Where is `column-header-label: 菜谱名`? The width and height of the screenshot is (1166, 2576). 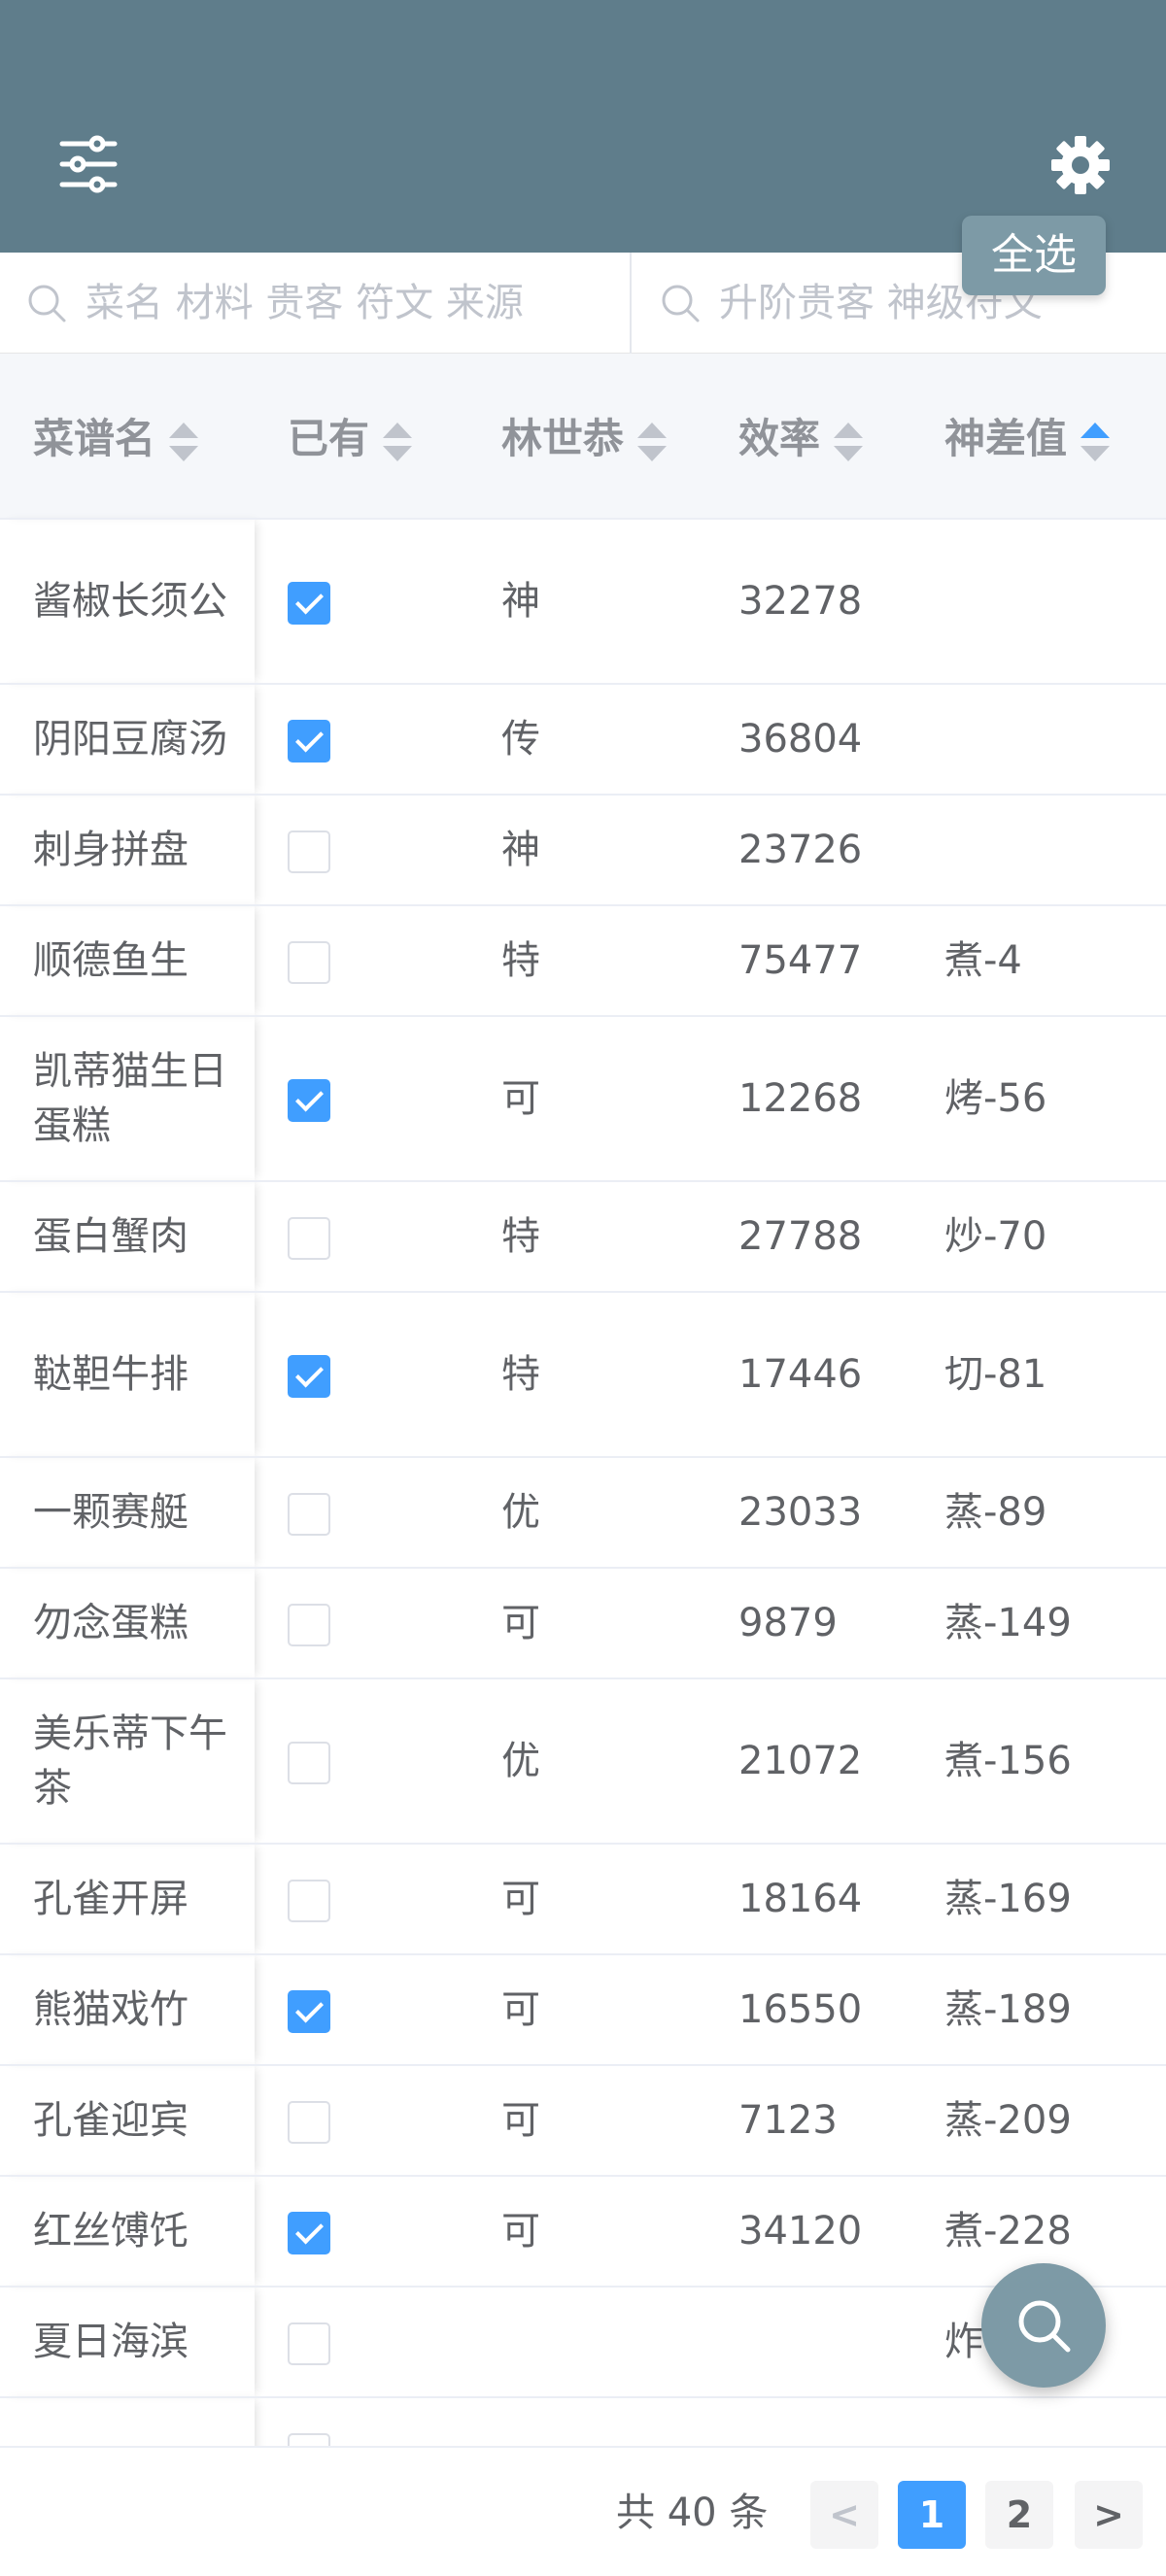
column-header-label: 菜谱名 is located at coordinates (94, 438).